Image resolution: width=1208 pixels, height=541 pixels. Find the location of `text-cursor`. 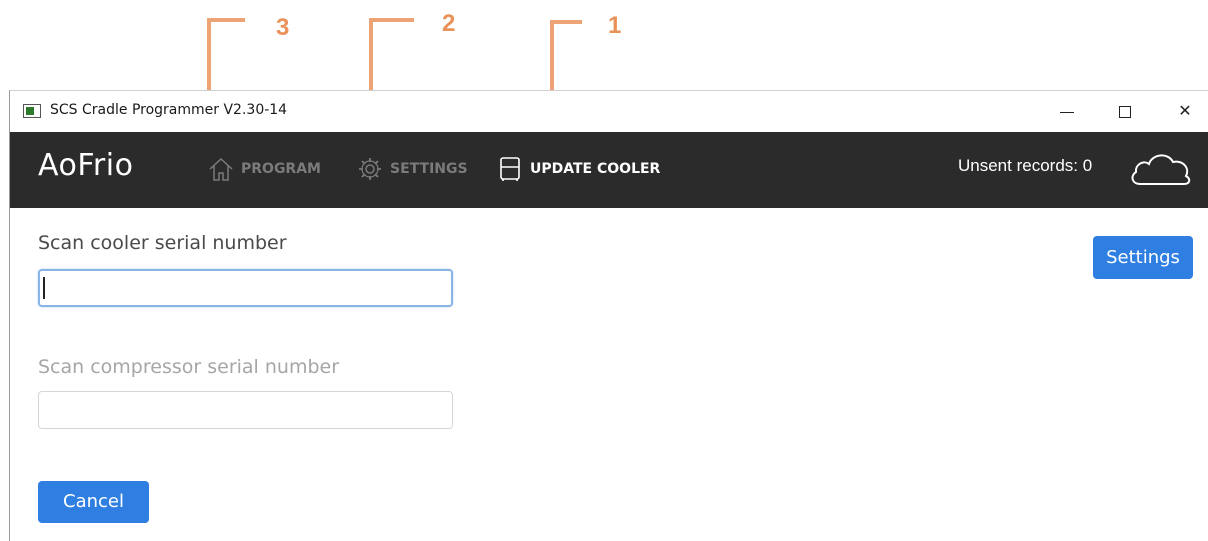

text-cursor is located at coordinates (44, 288).